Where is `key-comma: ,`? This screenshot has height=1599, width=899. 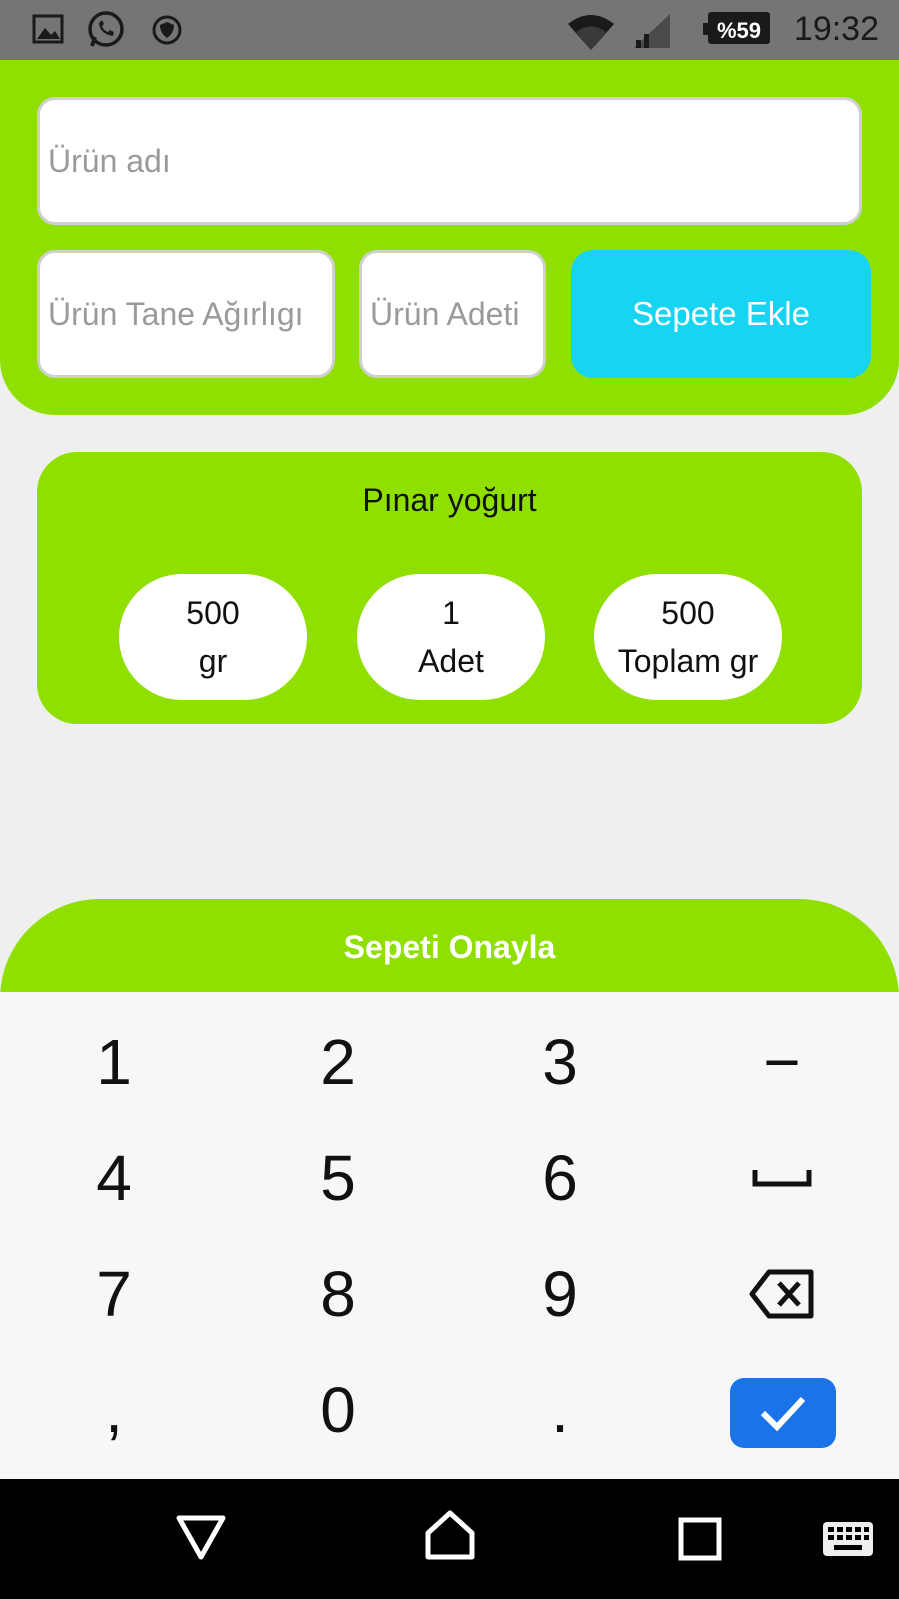
key-comma: , is located at coordinates (114, 1410).